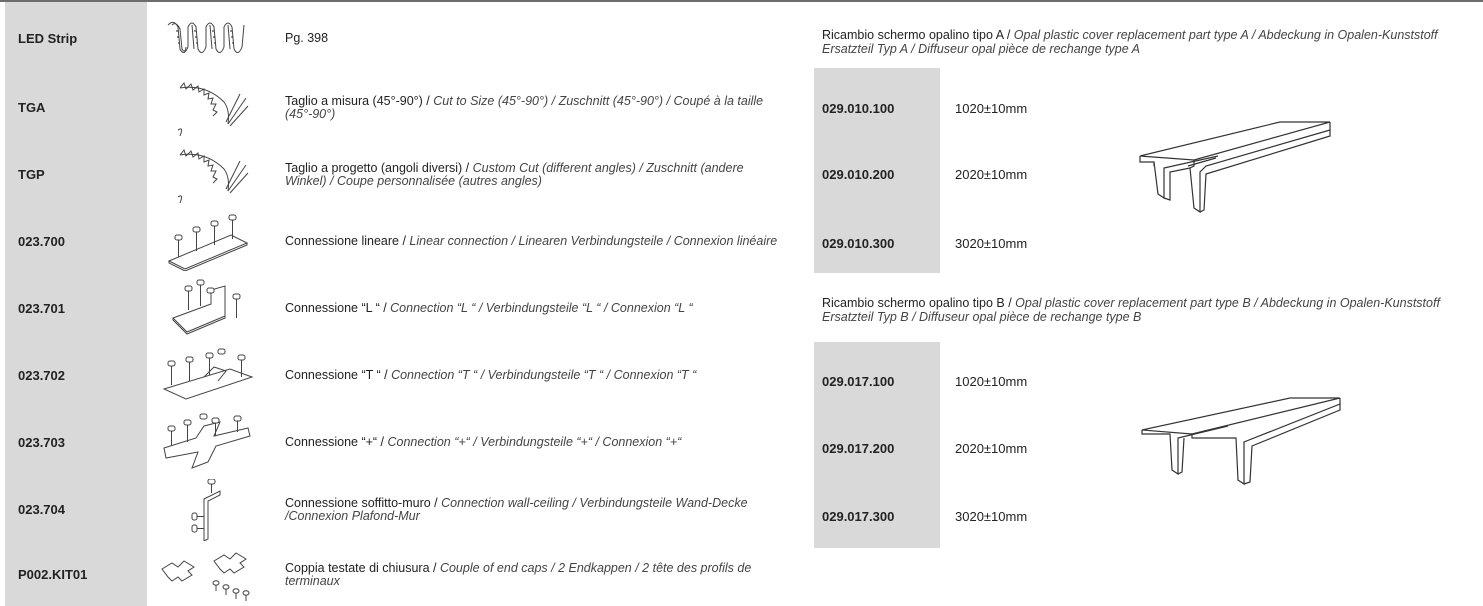  Describe the element at coordinates (53, 574) in the screenshot. I see `item-code: P002.KIT01` at that location.